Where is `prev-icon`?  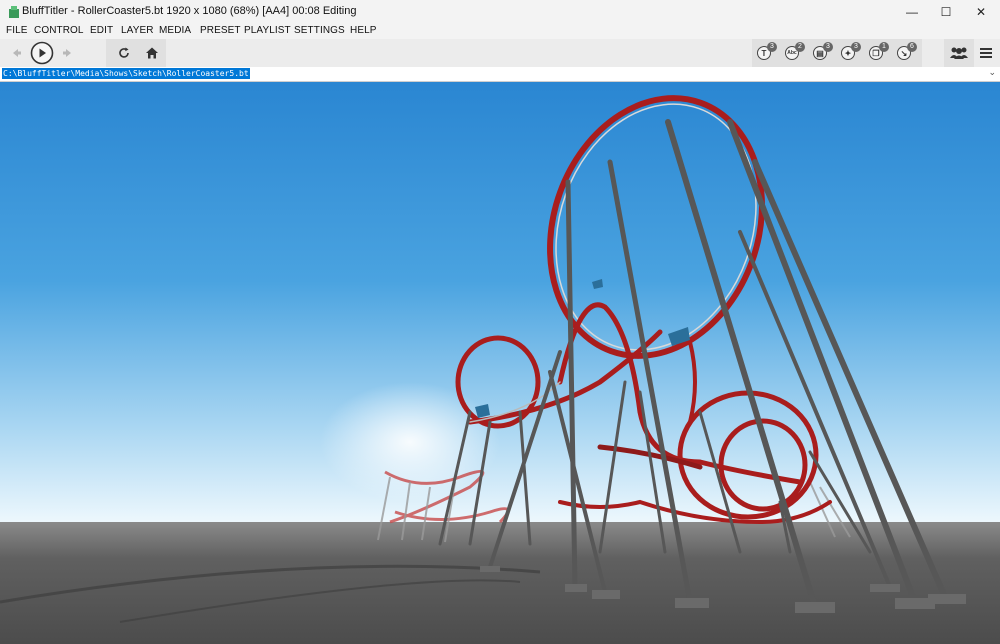 prev-icon is located at coordinates (17, 53).